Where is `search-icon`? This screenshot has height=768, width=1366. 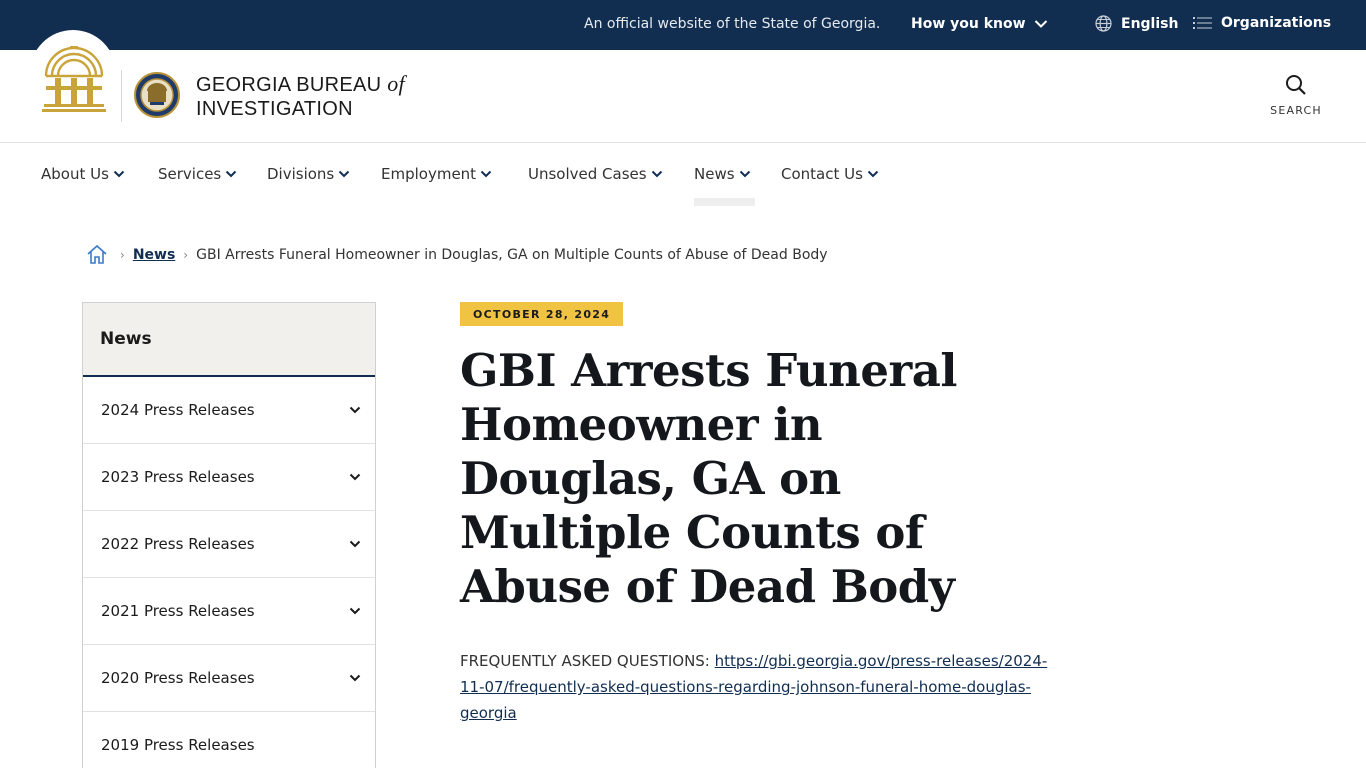
search-icon is located at coordinates (1296, 85).